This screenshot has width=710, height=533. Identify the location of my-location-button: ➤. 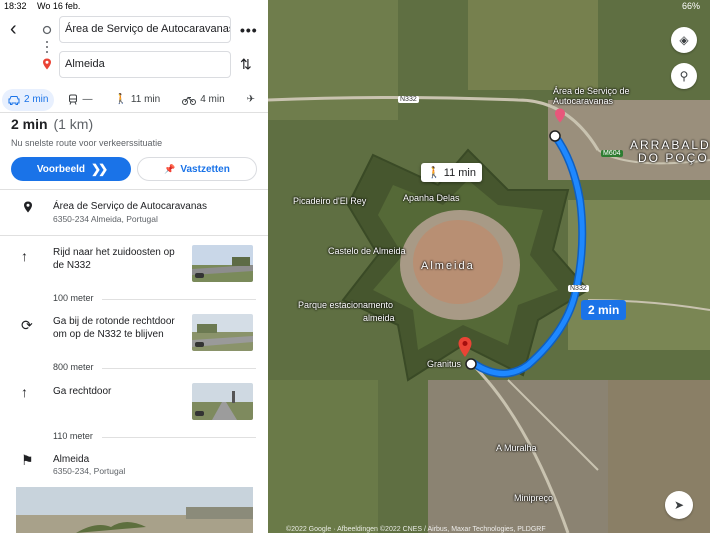
(679, 505).